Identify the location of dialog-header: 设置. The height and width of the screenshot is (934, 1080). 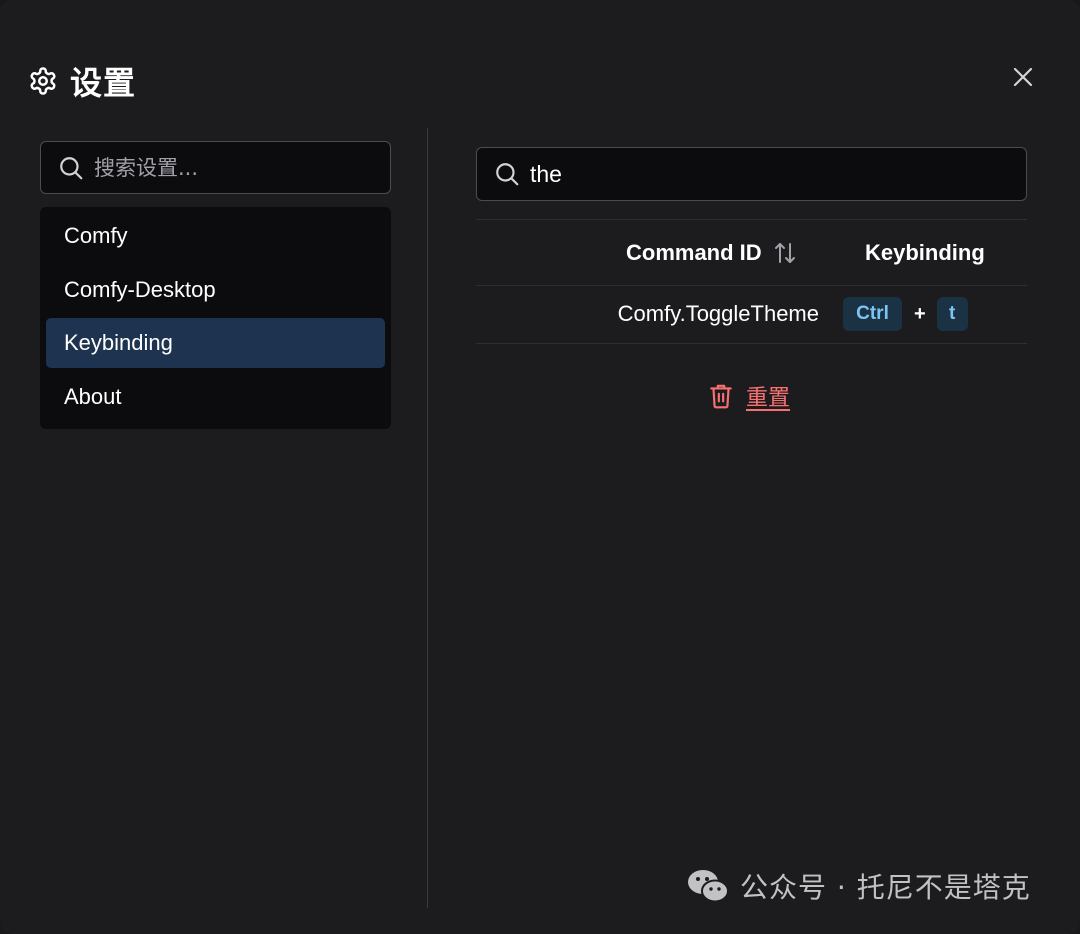
(82, 81).